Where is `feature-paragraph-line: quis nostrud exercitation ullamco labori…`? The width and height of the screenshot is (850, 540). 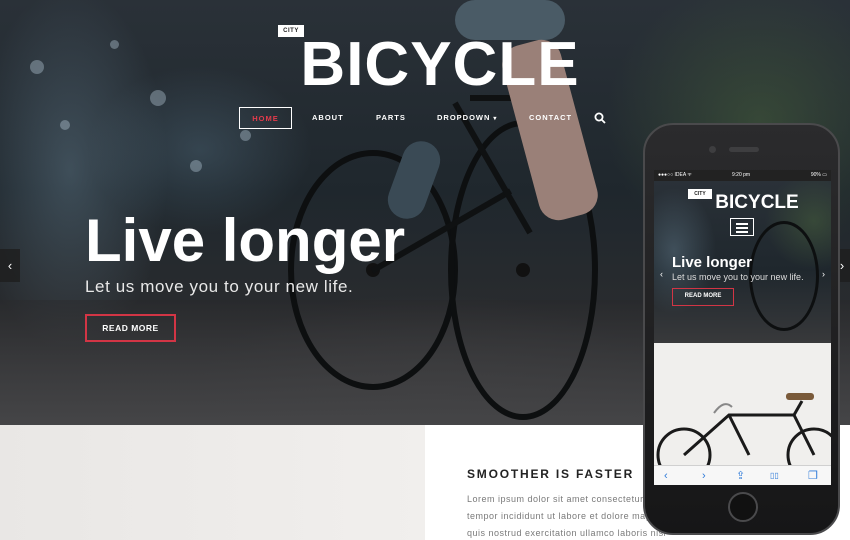 feature-paragraph-line: quis nostrud exercitation ullamco labori… is located at coordinates (567, 533).